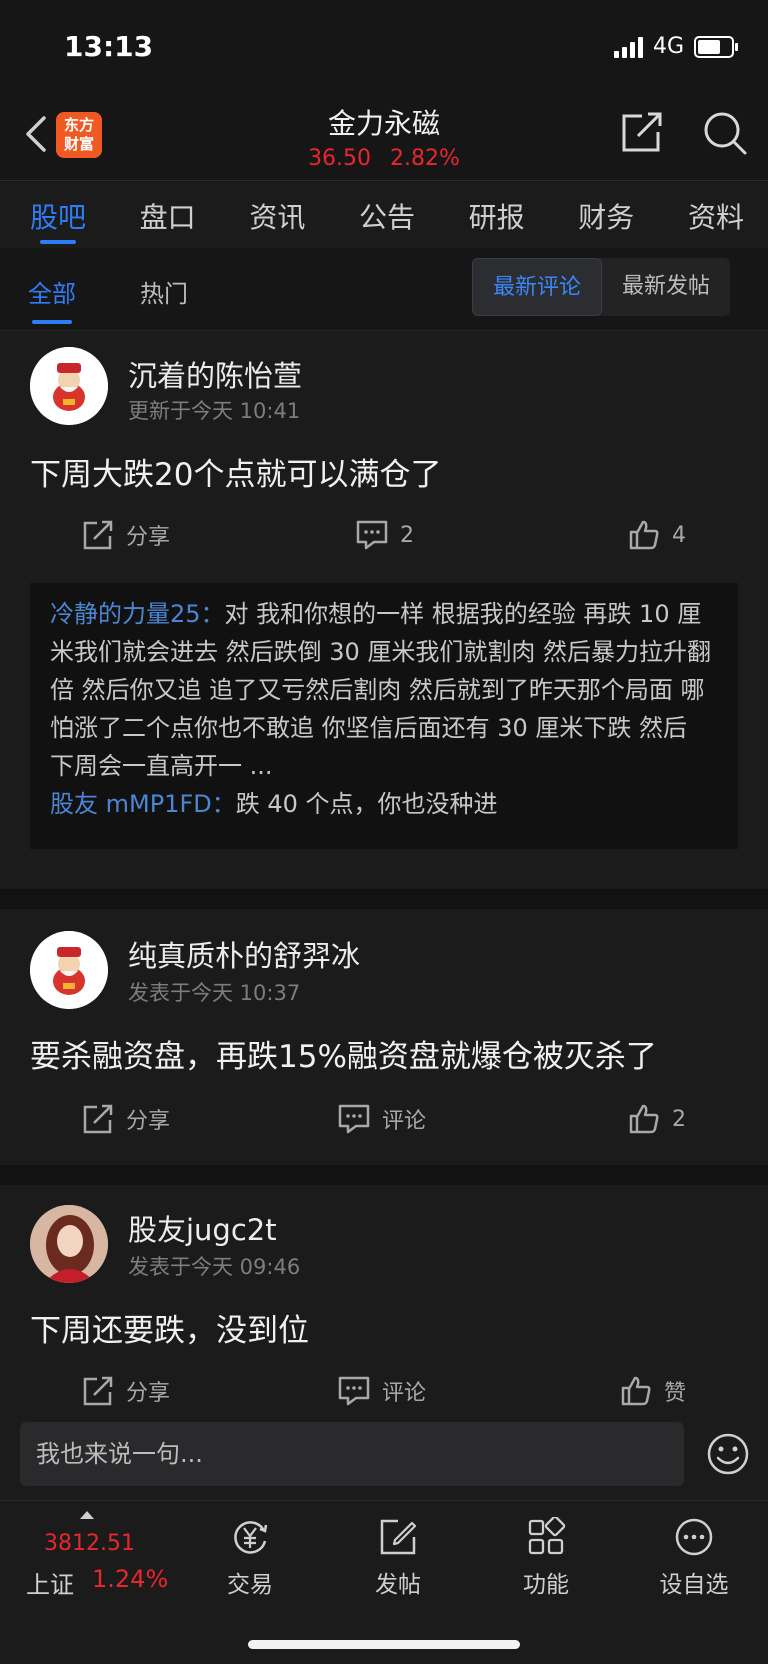  Describe the element at coordinates (214, 993) in the screenshot. I see `post-time: 发表于今天 10:37` at that location.